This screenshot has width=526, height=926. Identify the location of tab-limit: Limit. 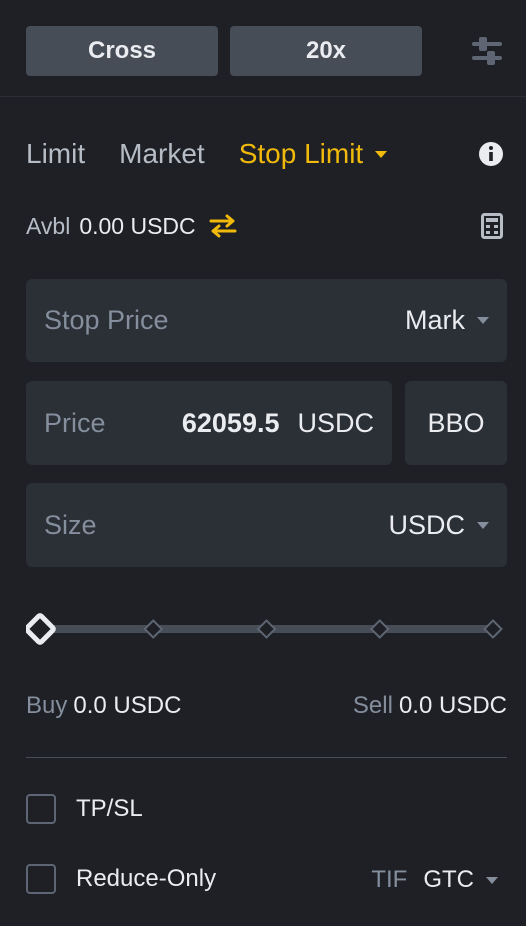
(55, 154).